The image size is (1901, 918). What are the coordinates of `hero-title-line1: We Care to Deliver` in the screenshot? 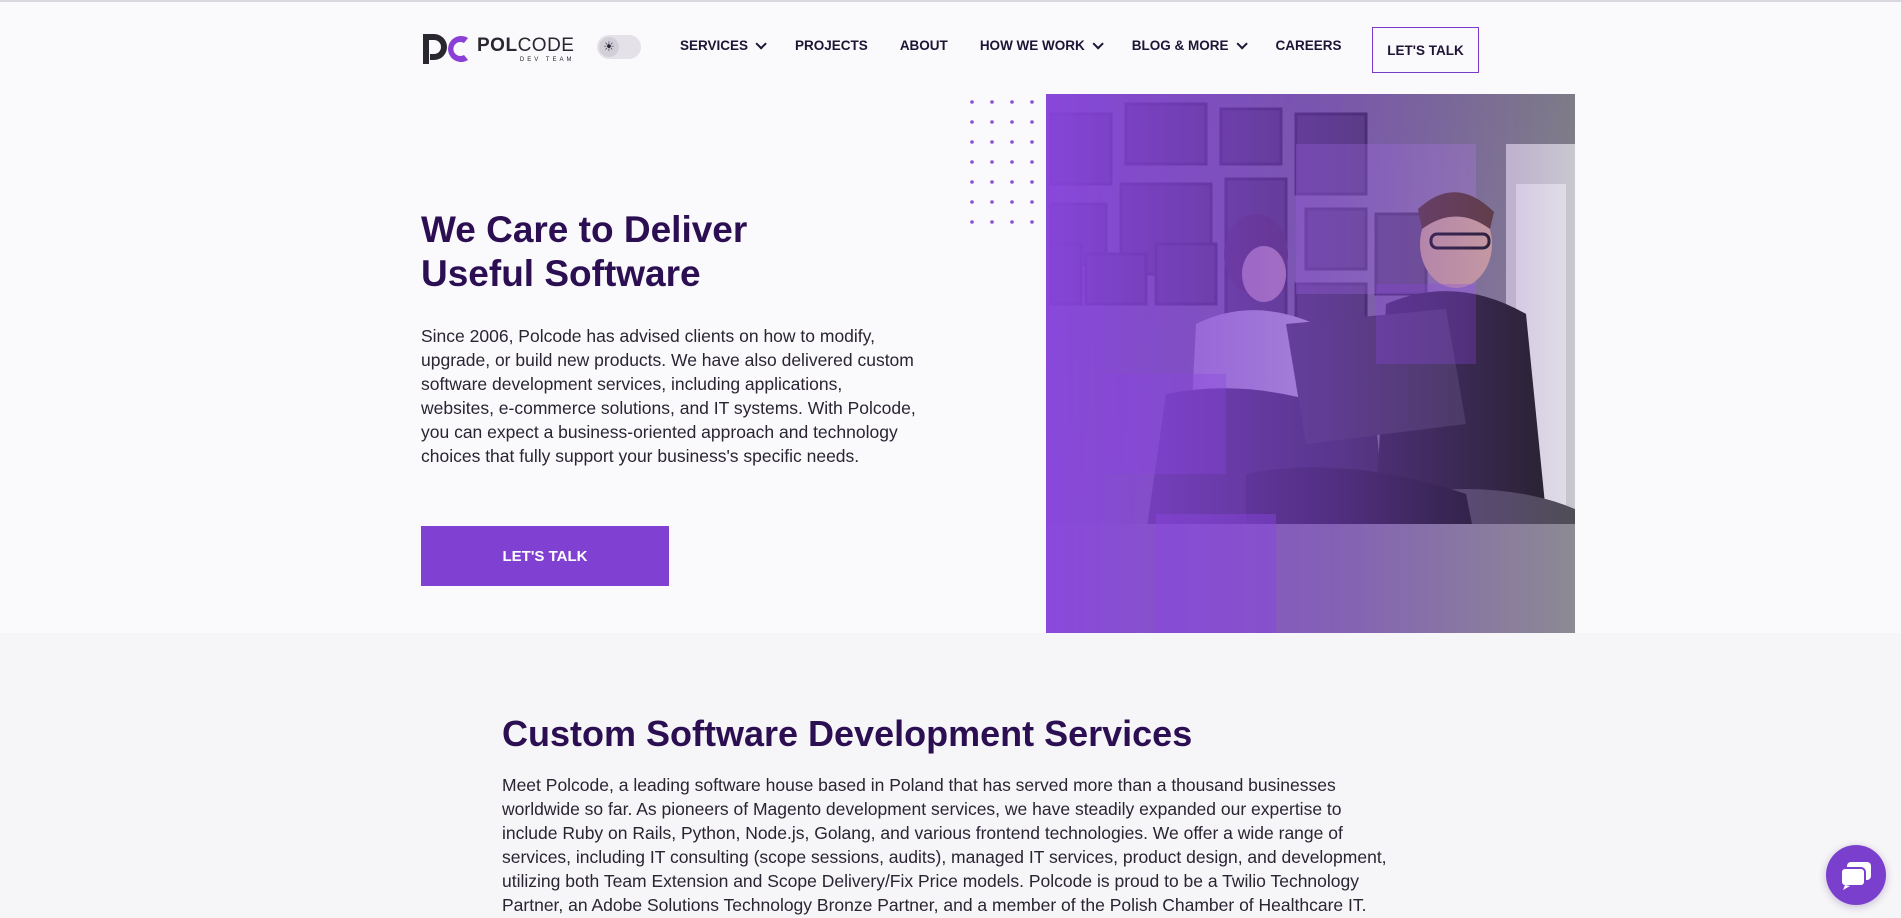 It's located at (584, 229).